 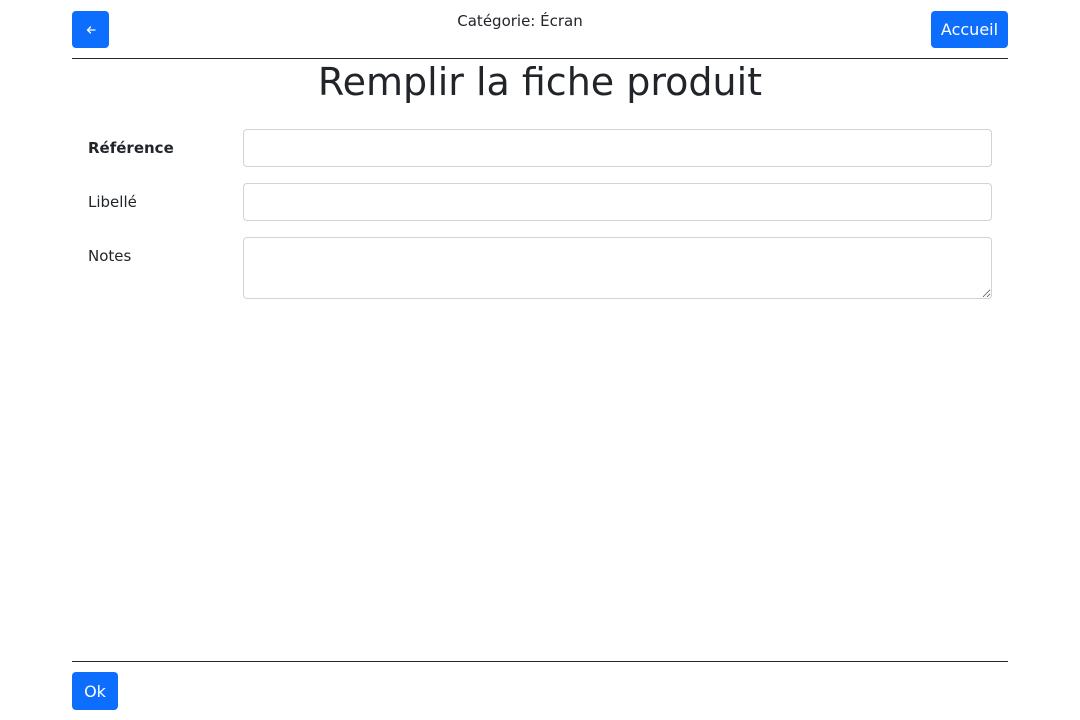 I want to click on footer-divider, so click(x=540, y=661).